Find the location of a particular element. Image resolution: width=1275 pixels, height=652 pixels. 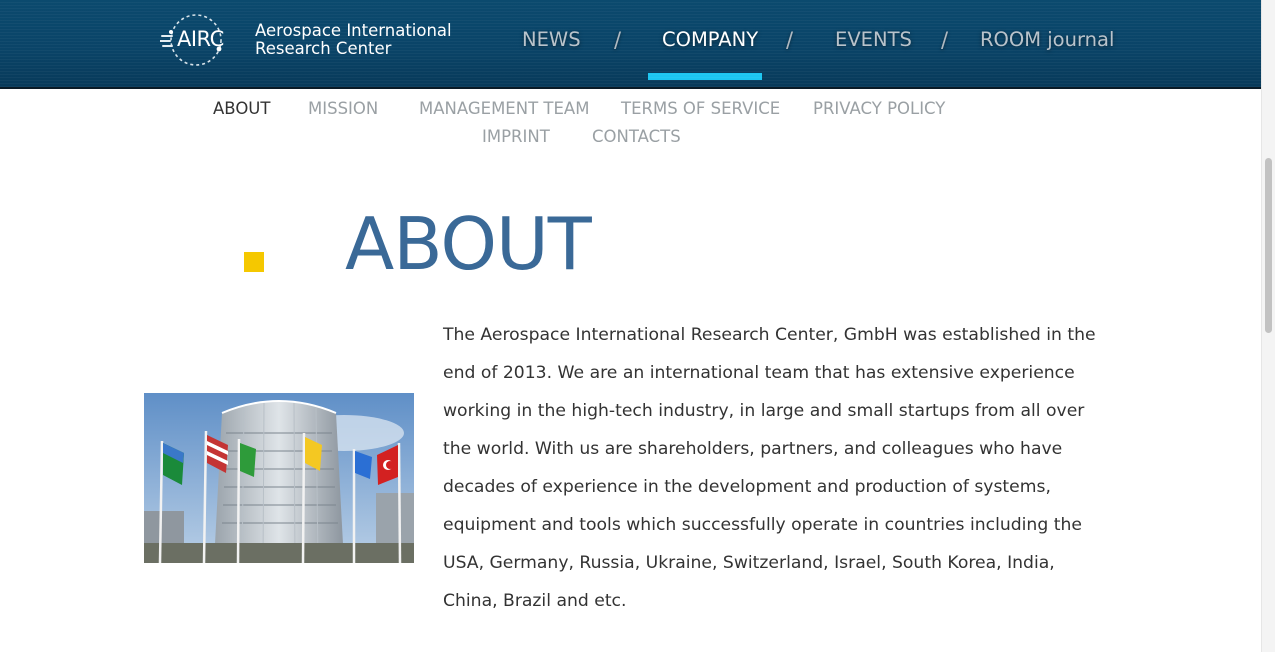

airc-logo-icon: AIRC is located at coordinates (196, 40).